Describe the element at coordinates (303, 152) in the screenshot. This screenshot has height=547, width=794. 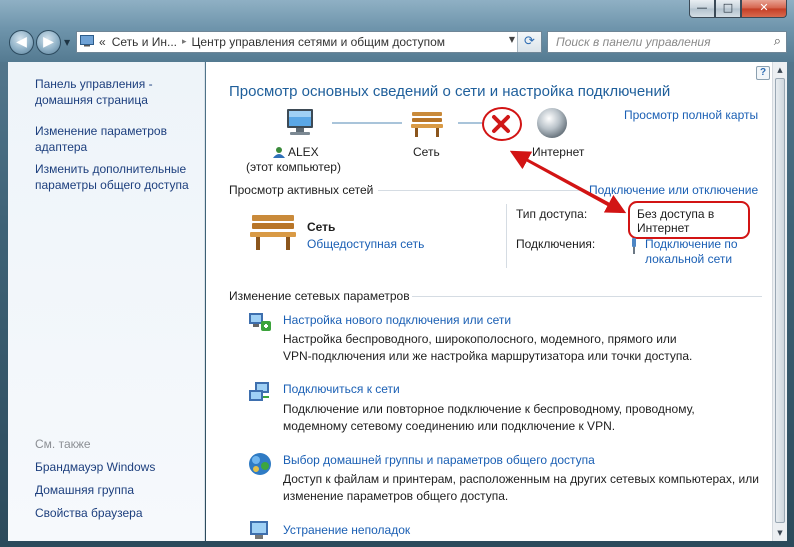
I see `computer-name: ALEX` at that location.